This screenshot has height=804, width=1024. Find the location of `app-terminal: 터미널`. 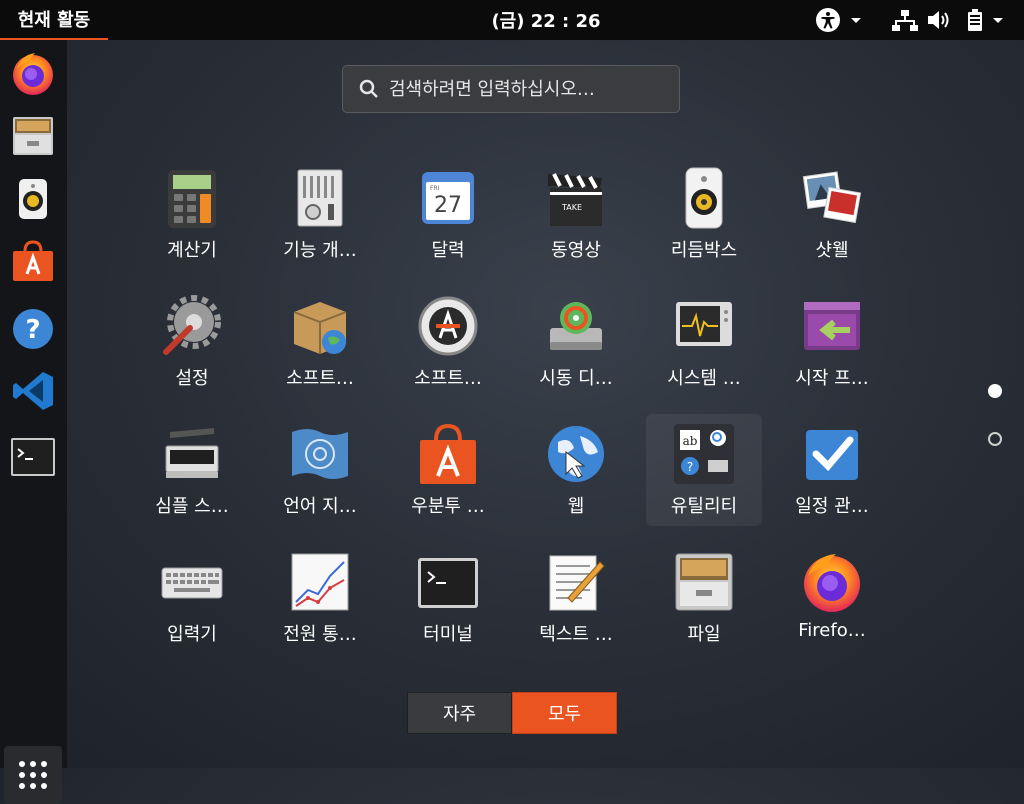

app-terminal: 터미널 is located at coordinates (448, 598).